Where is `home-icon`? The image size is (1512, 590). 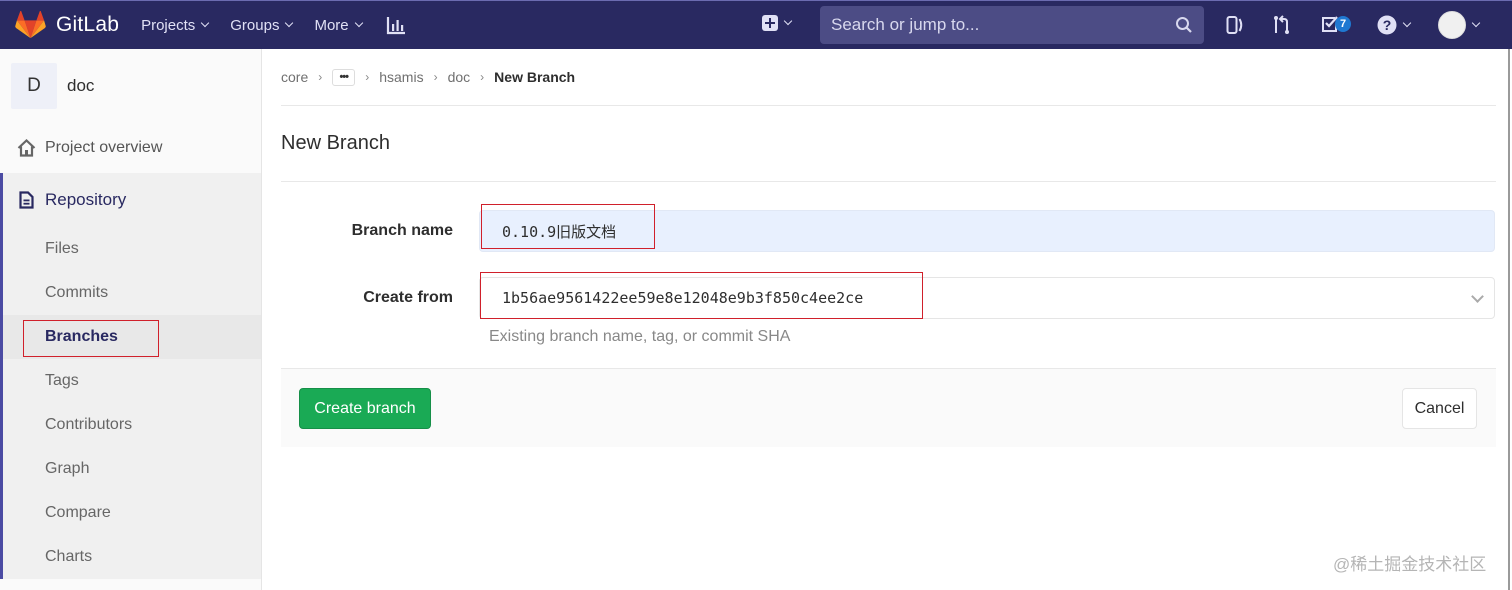
home-icon is located at coordinates (26, 148).